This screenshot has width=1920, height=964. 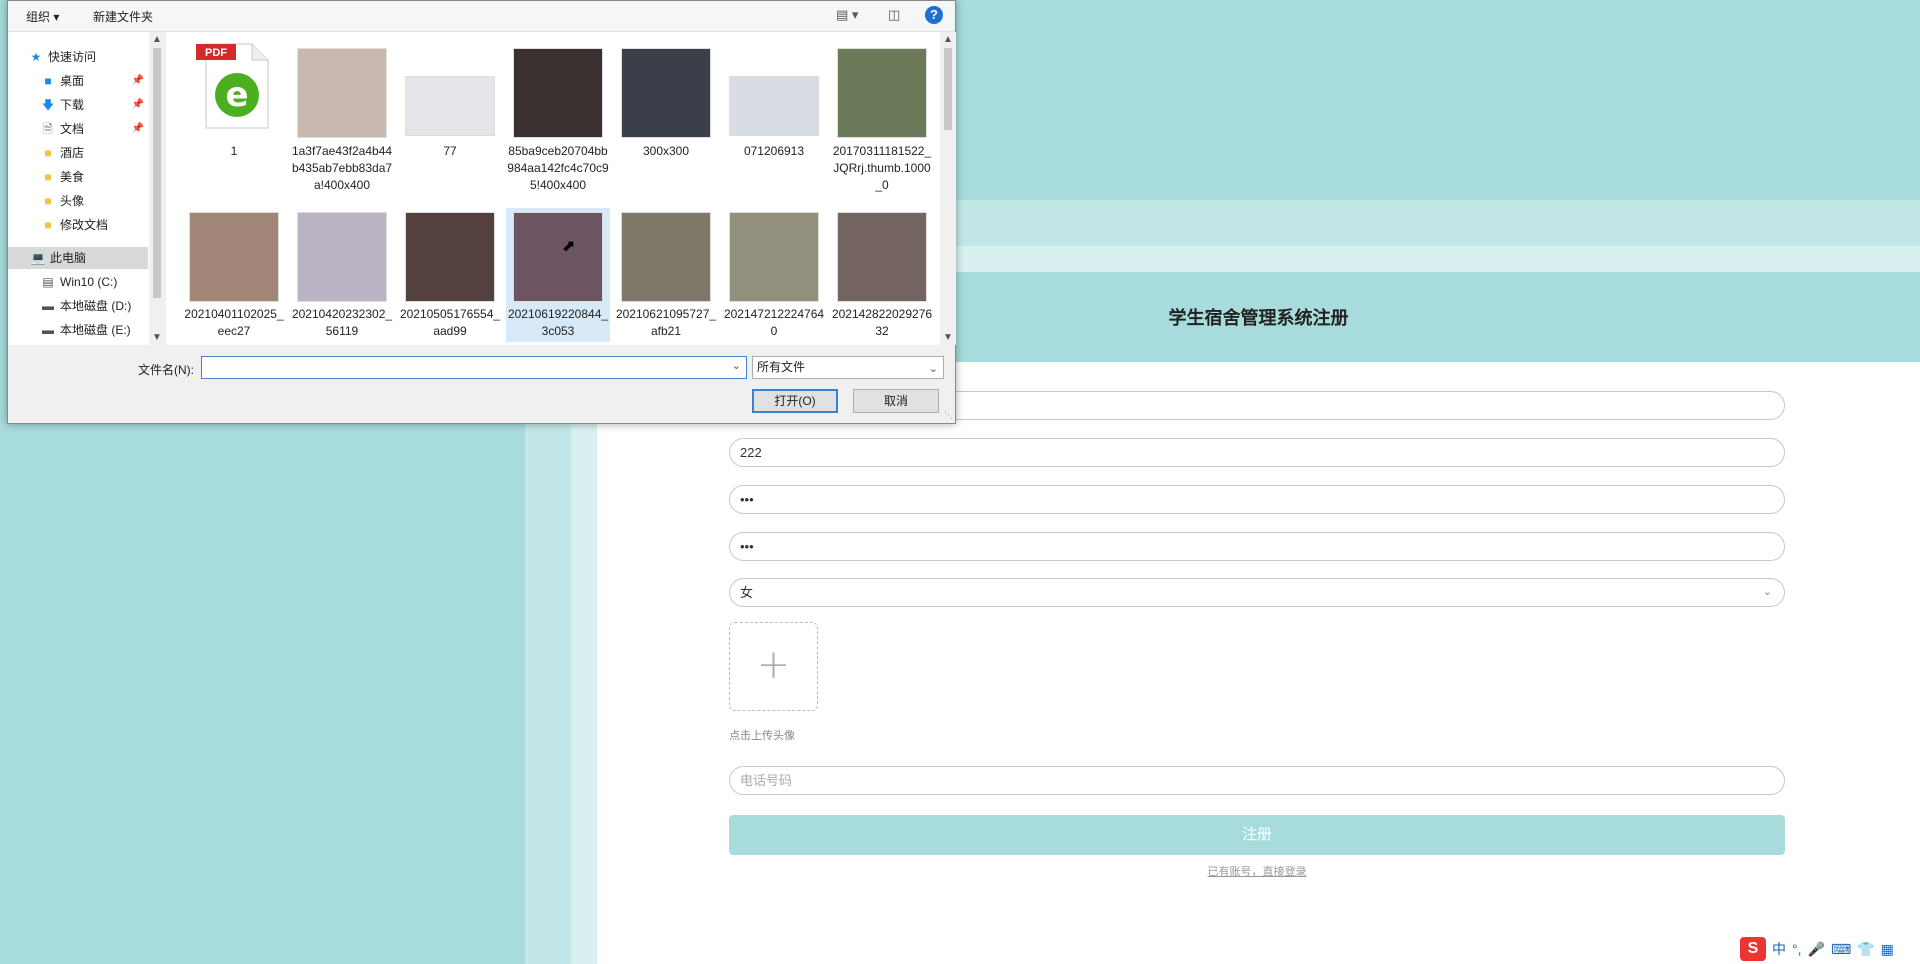 I want to click on avatar-upload: +, so click(x=773, y=666).